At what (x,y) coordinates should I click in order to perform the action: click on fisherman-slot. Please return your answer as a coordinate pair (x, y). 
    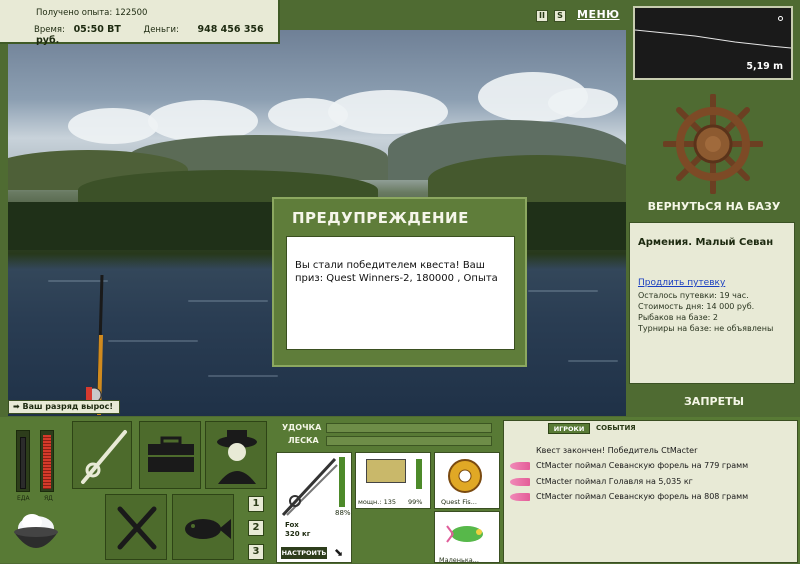
    Looking at the image, I should click on (236, 455).